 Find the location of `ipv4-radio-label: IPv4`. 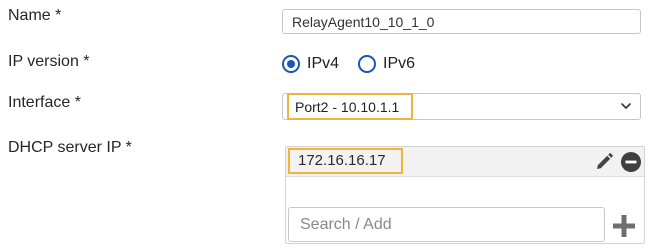

ipv4-radio-label: IPv4 is located at coordinates (323, 63).